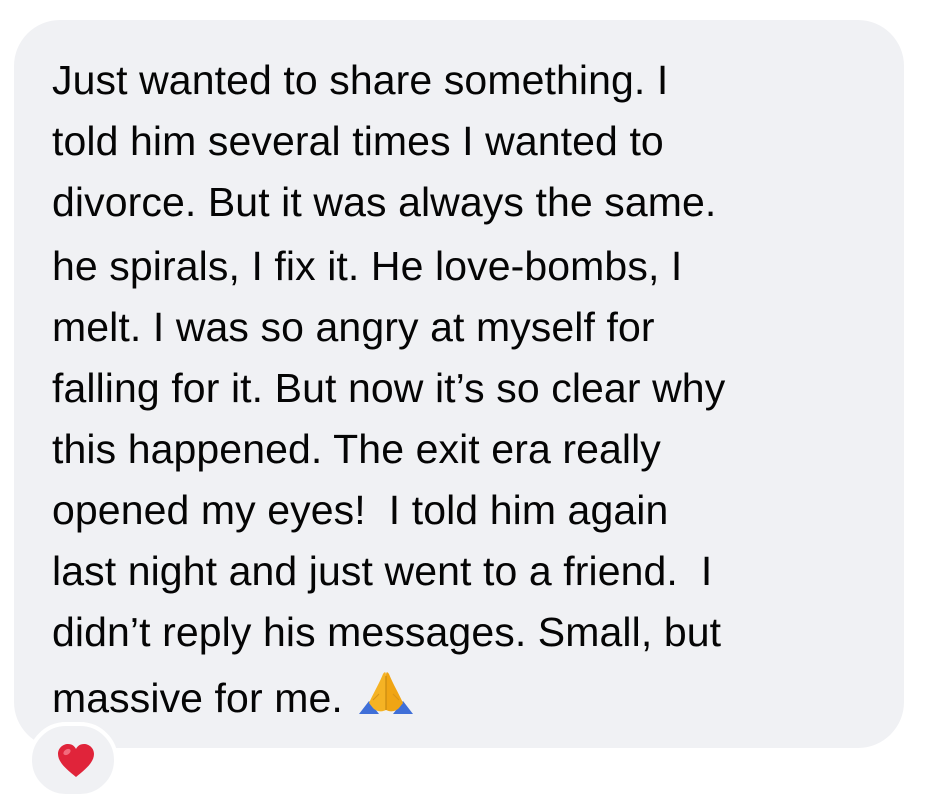  What do you see at coordinates (353, 327) in the screenshot?
I see `message-line: melt. I was so angry at myself for` at bounding box center [353, 327].